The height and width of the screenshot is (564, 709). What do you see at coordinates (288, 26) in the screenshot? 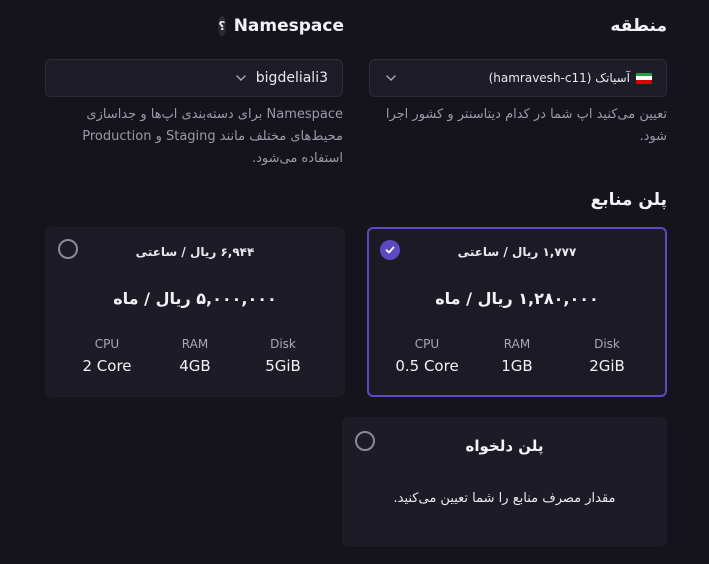
I see `namespace-title: Namespace` at bounding box center [288, 26].